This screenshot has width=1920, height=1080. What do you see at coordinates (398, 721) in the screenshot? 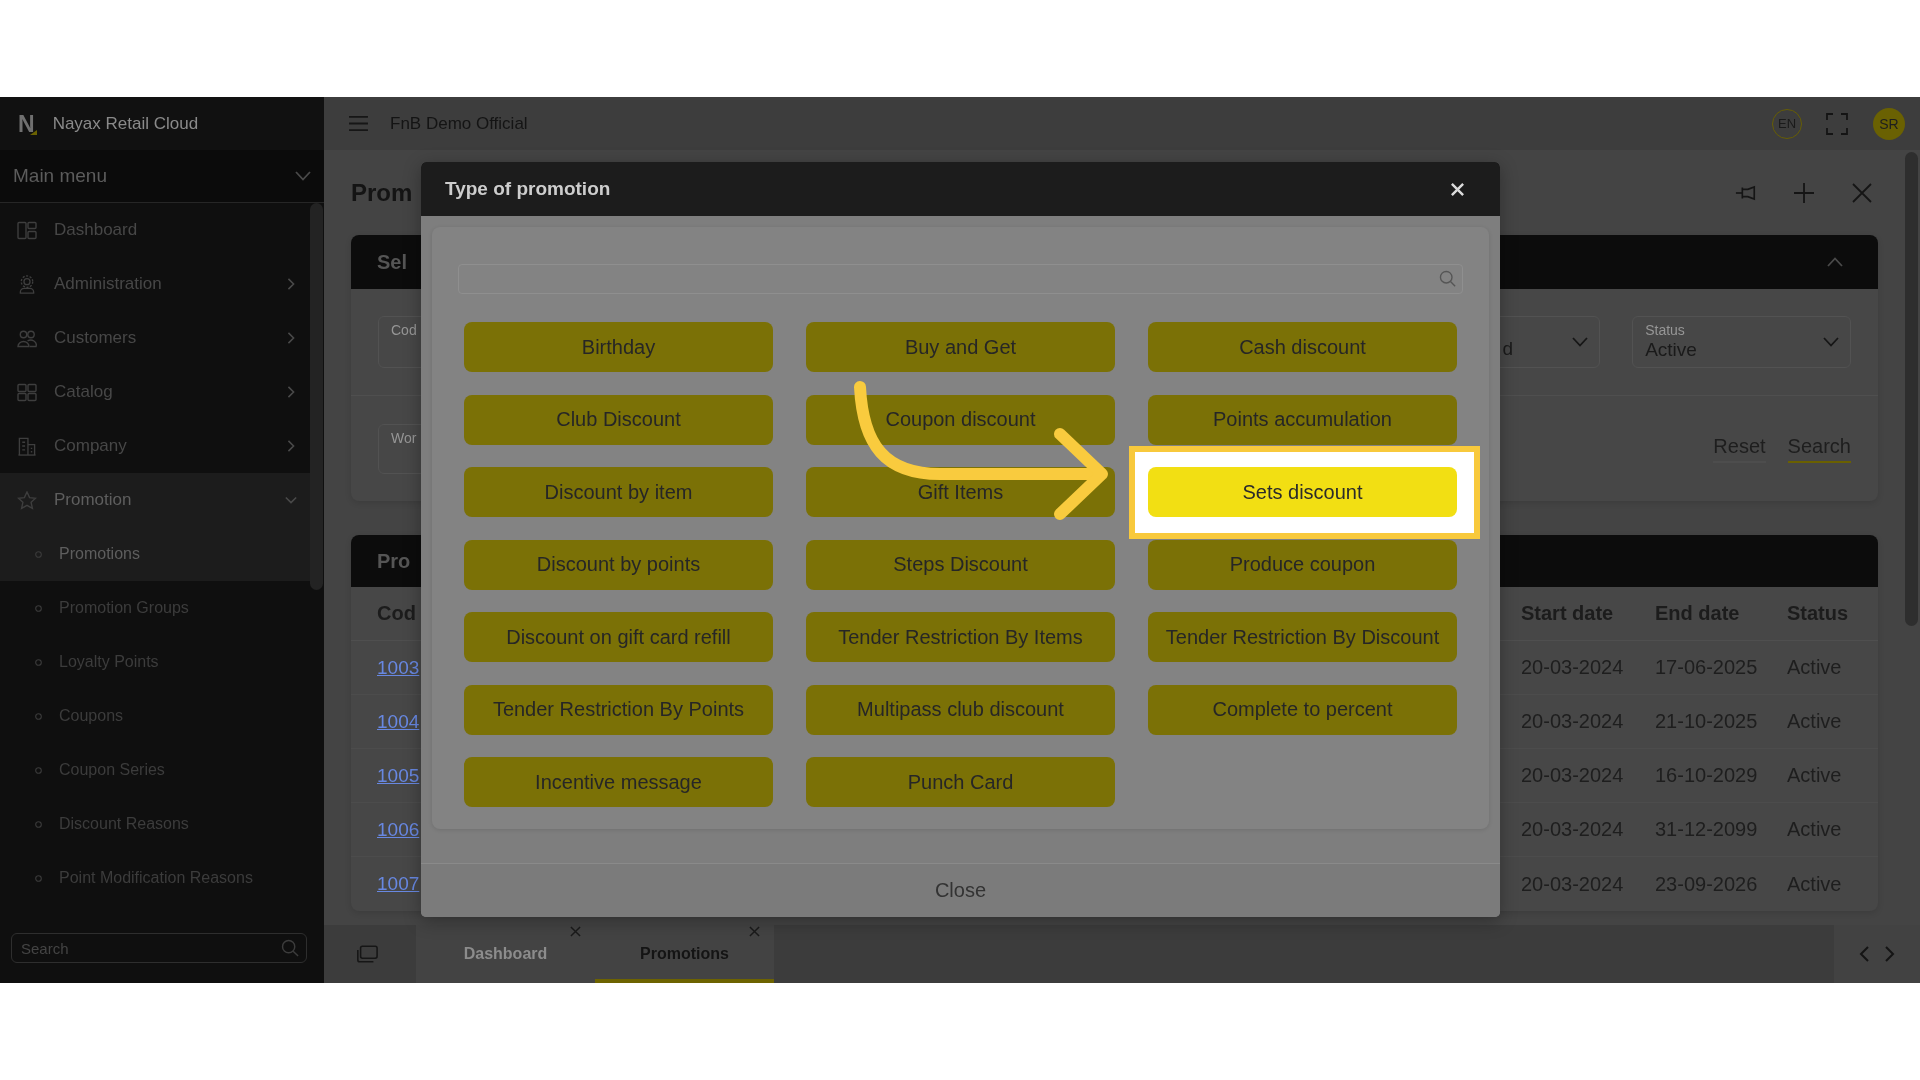
I see `code-link: 1004` at bounding box center [398, 721].